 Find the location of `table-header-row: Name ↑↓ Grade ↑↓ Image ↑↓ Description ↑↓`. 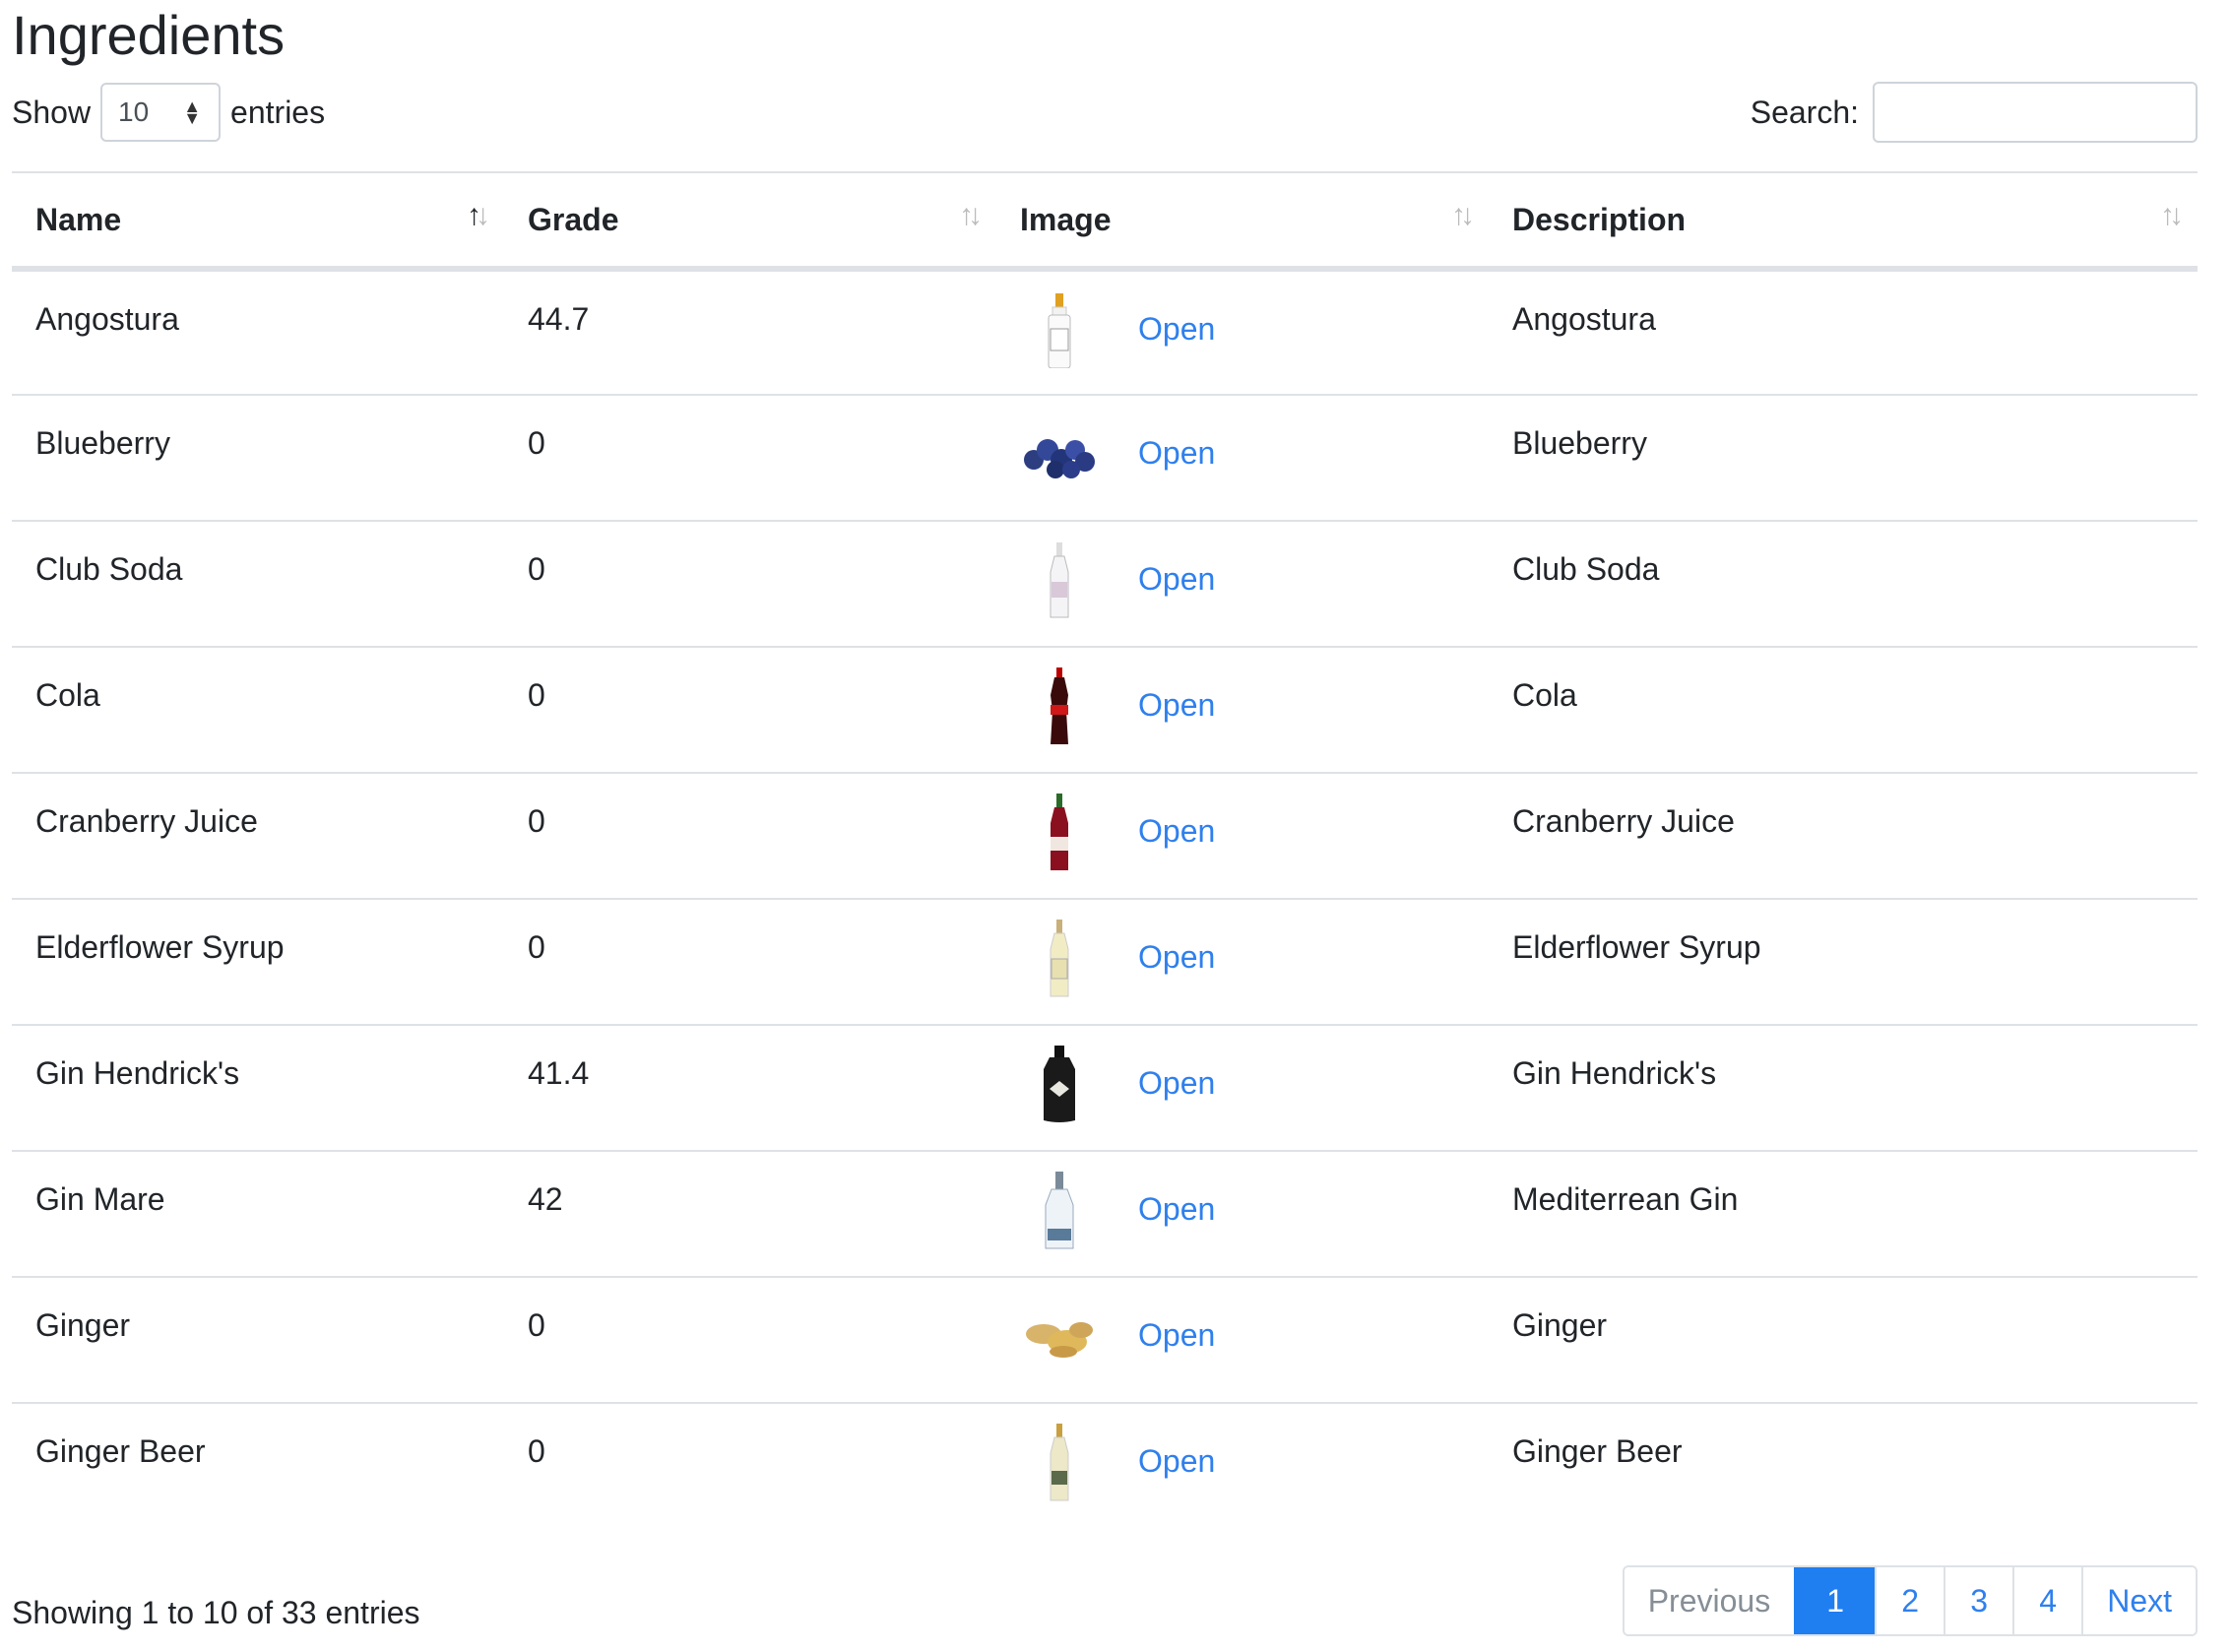

table-header-row: Name ↑↓ Grade ↑↓ Image ↑↓ Description ↑↓ is located at coordinates (1105, 221).